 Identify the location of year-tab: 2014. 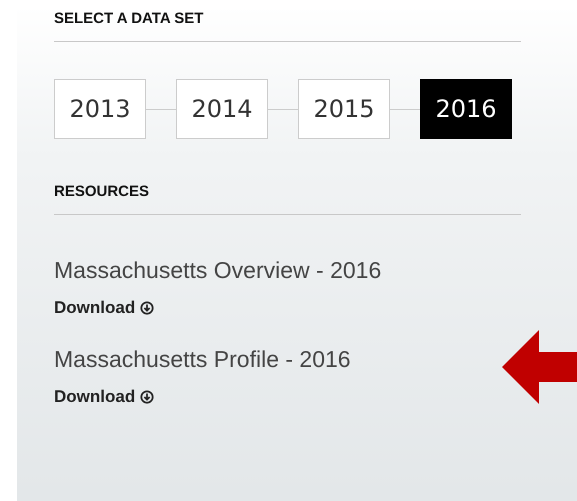
(222, 109).